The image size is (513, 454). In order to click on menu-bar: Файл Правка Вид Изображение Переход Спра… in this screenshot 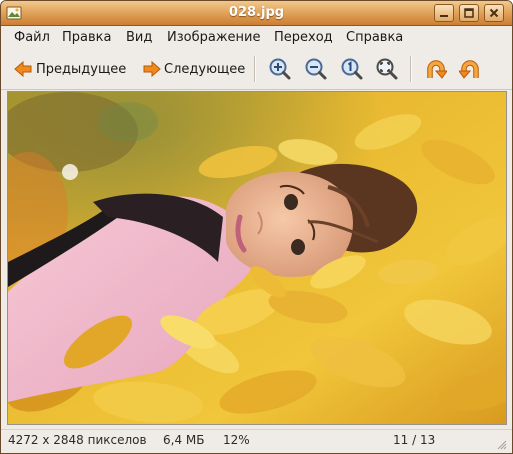, I will do `click(256, 37)`.